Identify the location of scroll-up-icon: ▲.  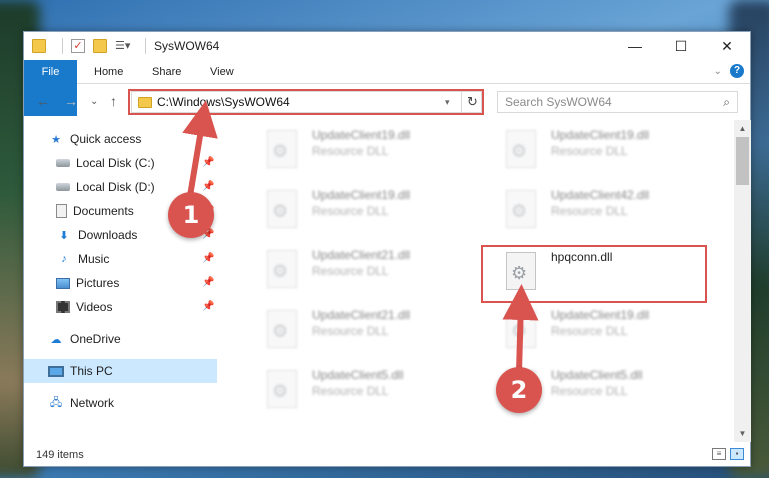
(742, 128).